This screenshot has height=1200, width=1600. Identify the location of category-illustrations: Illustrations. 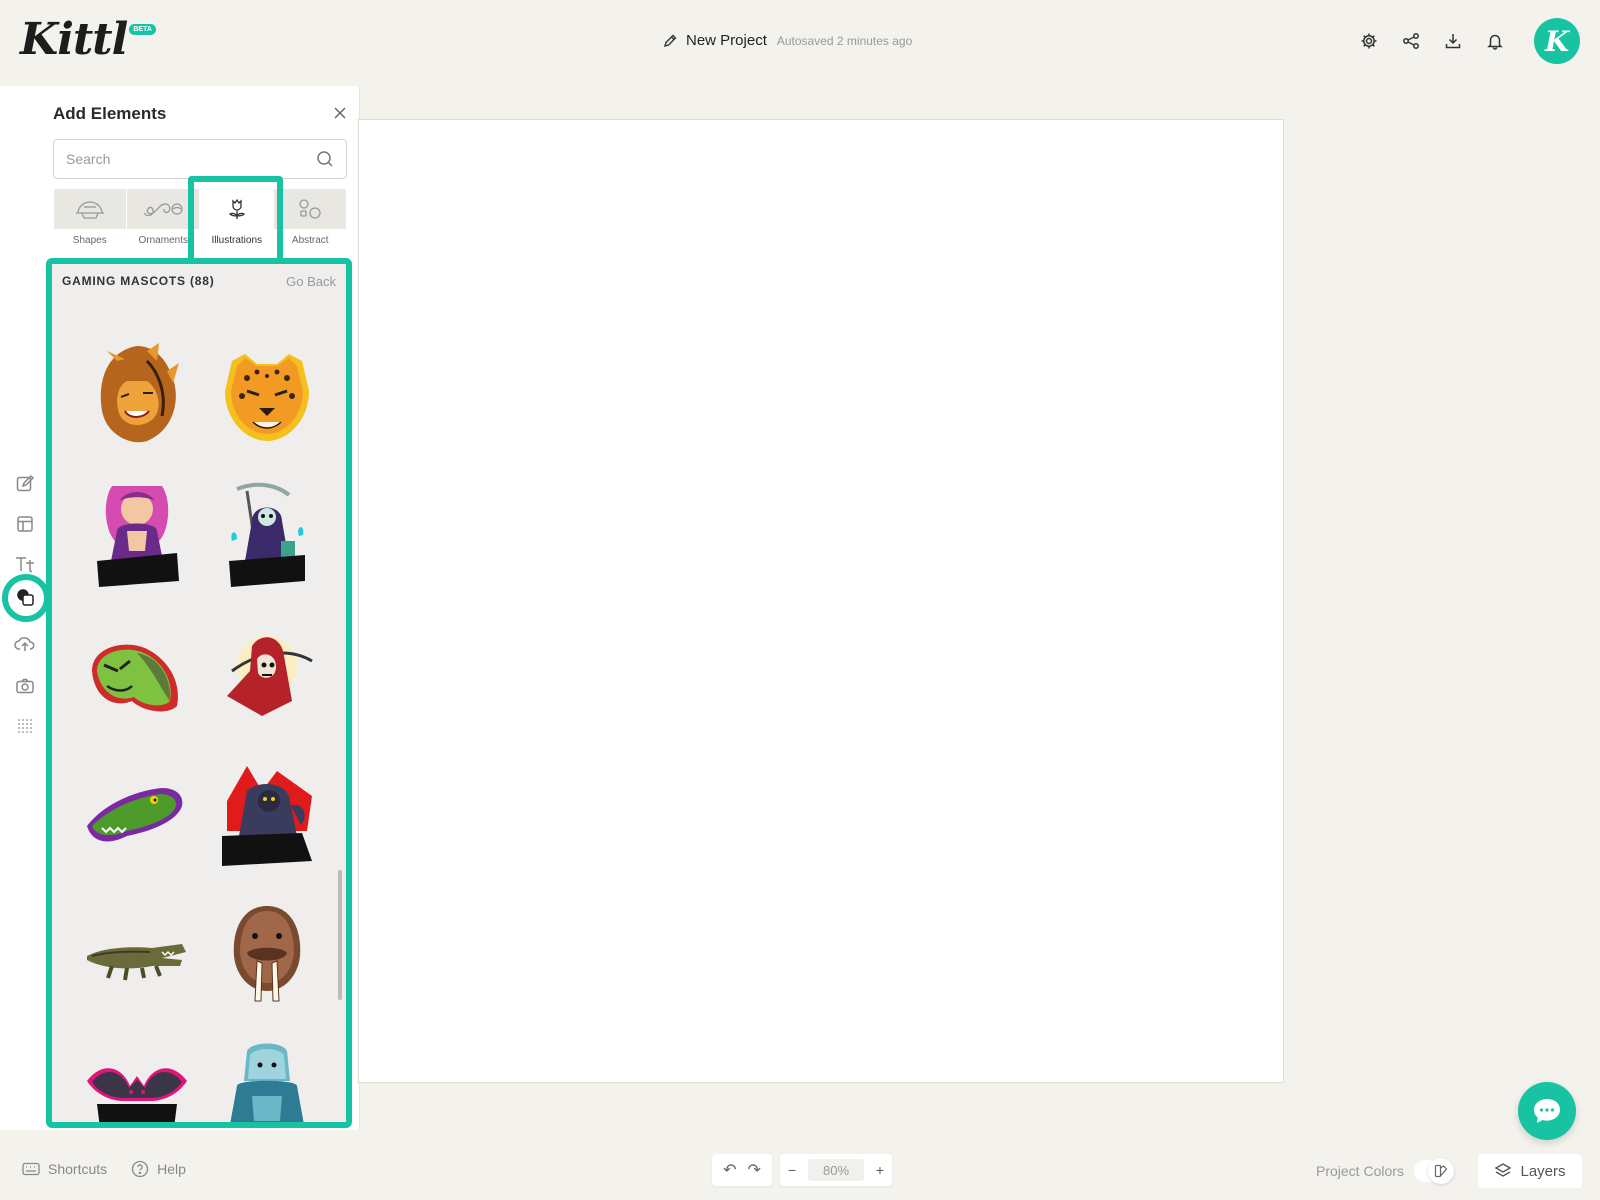
(237, 217).